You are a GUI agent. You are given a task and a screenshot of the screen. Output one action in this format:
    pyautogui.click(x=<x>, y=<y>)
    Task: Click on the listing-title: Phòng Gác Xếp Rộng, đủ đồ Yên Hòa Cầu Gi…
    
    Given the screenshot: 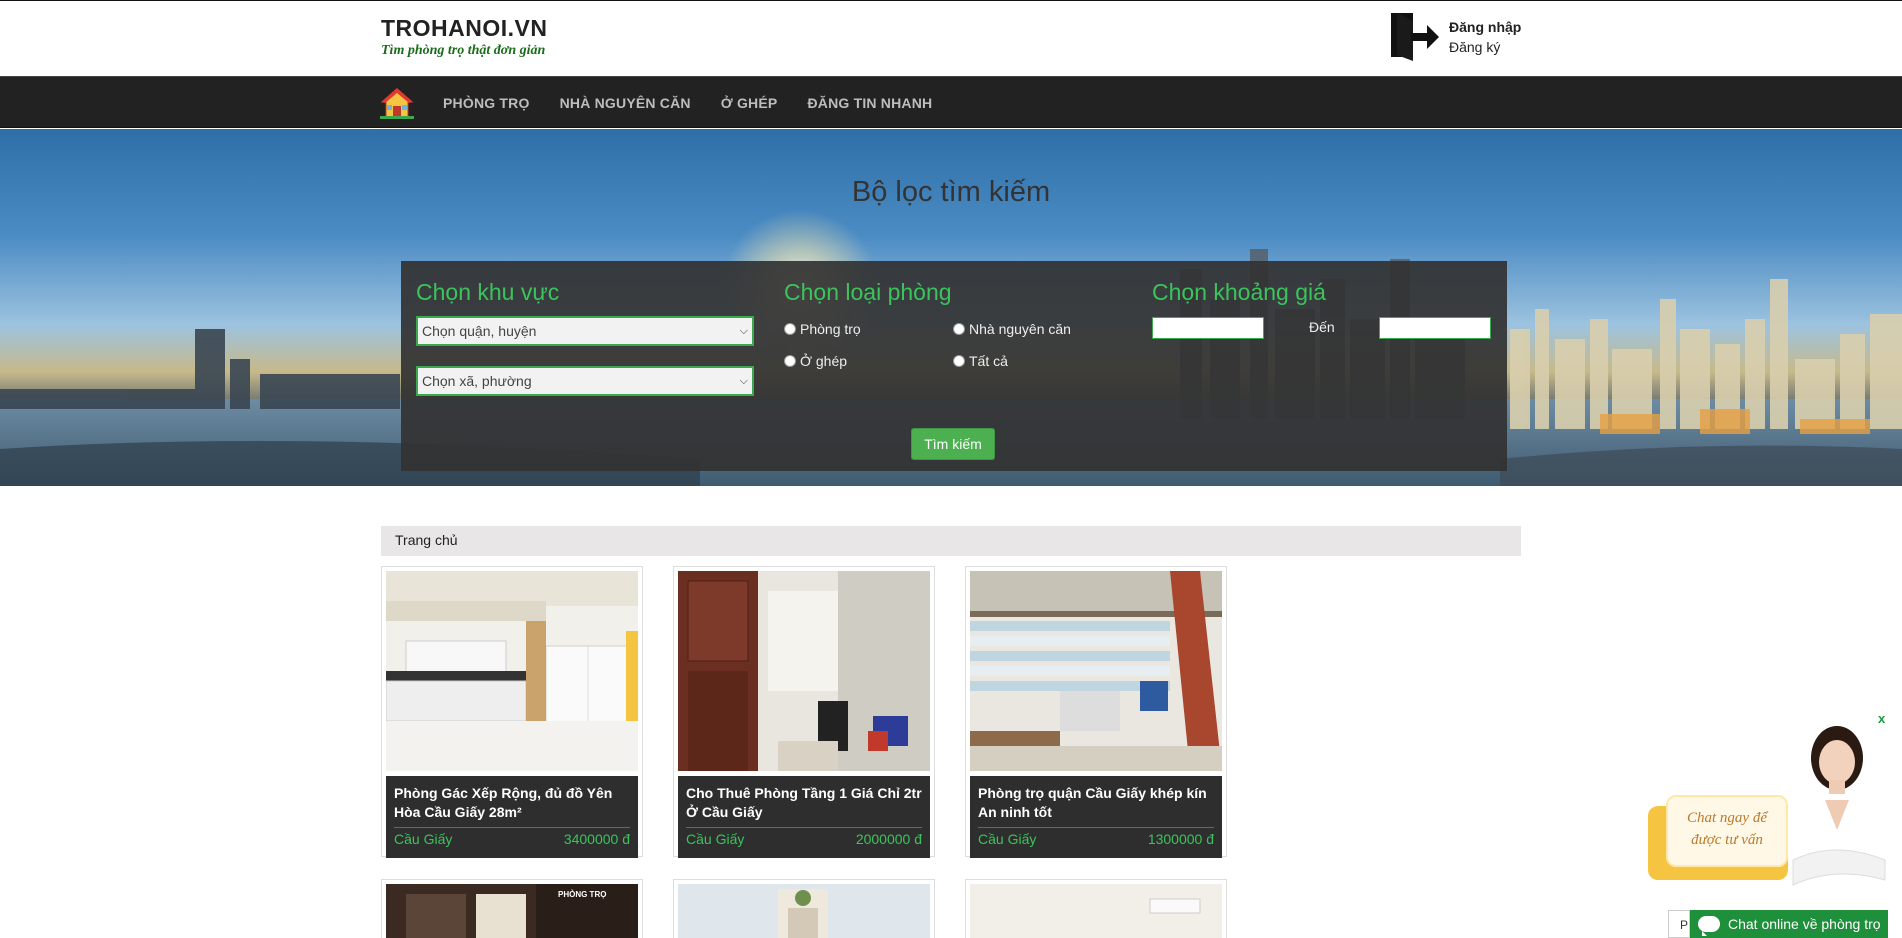 What is the action you would take?
    pyautogui.click(x=512, y=803)
    